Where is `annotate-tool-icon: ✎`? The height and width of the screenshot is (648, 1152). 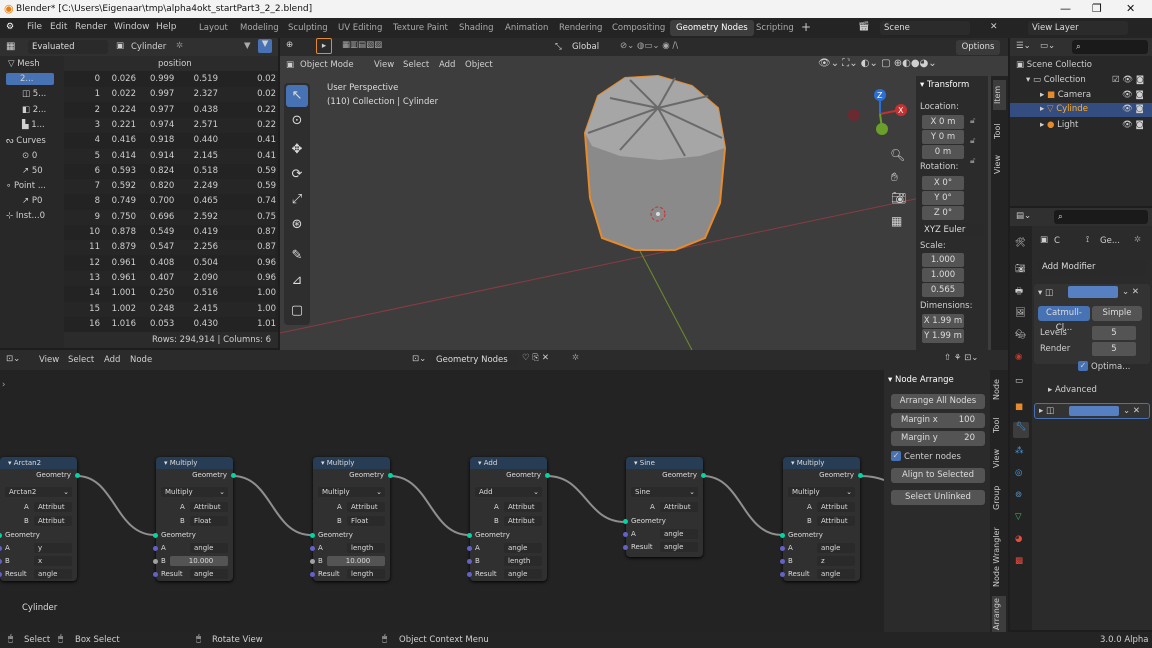 annotate-tool-icon: ✎ is located at coordinates (297, 256).